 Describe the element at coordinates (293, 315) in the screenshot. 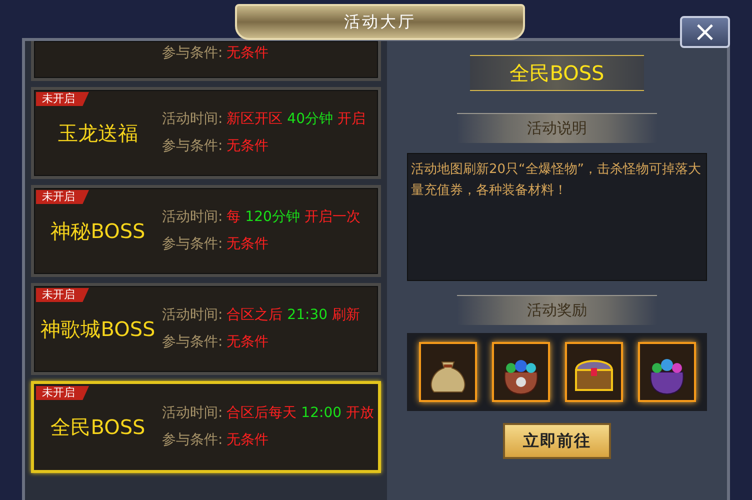

I see `activity-time: 合区之后 21:30 刷新` at that location.